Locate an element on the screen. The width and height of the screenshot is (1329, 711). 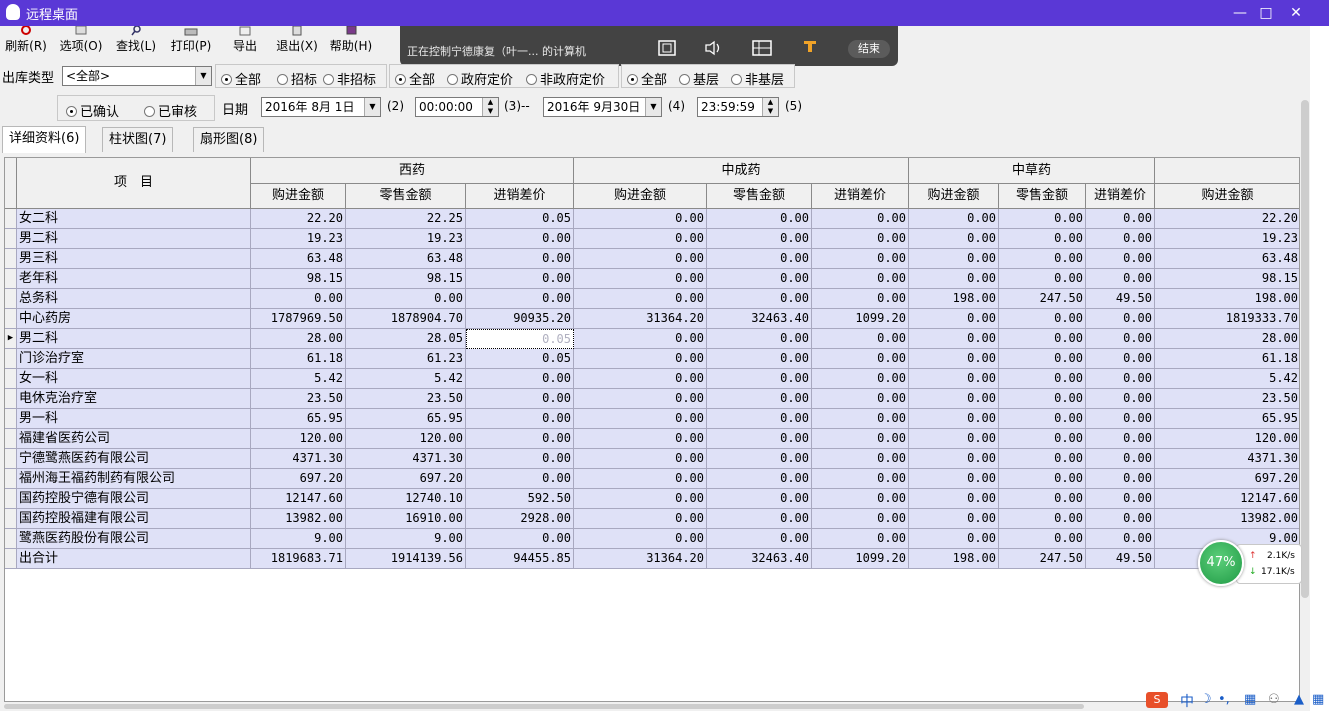
value-cell: 22.25 is located at coordinates (406, 219).